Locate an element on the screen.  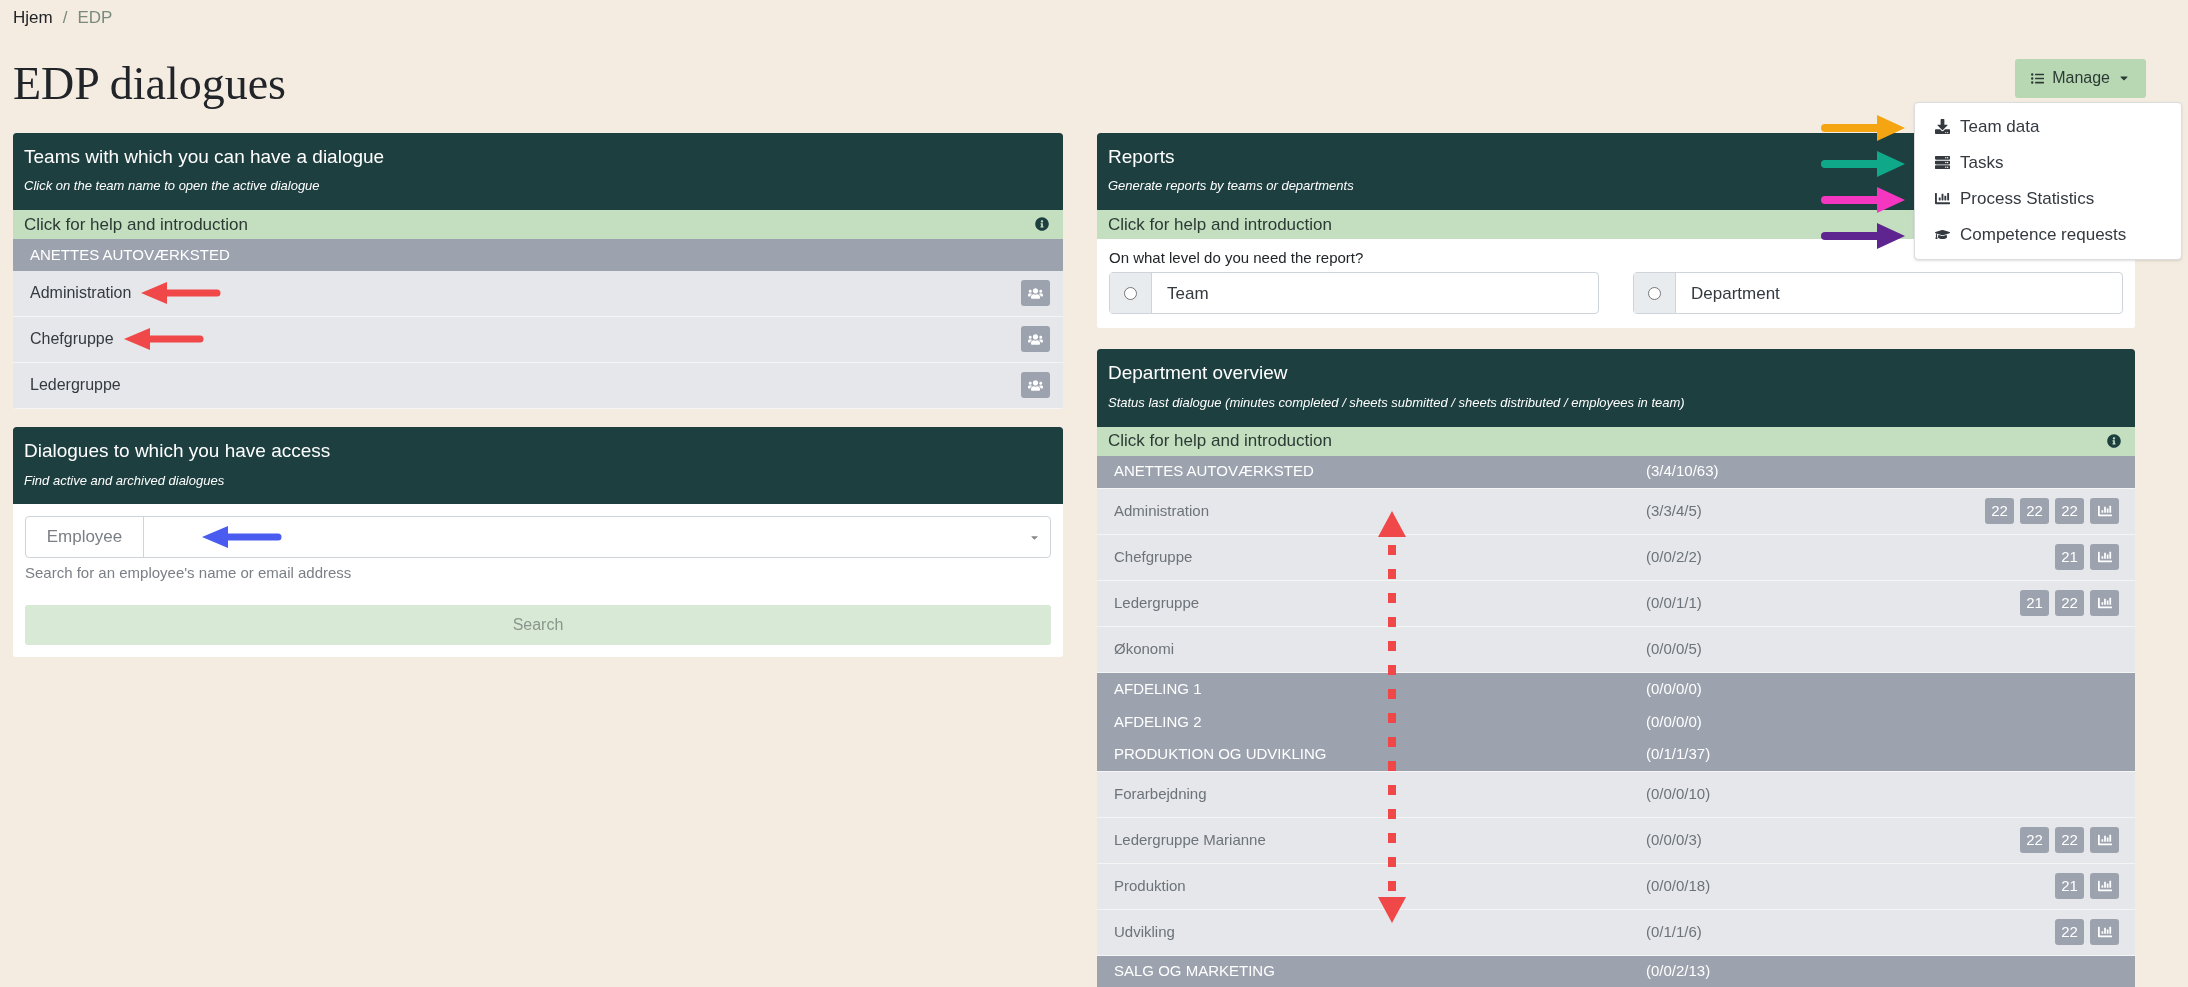
team-link: Ledergruppe is located at coordinates (75, 385).